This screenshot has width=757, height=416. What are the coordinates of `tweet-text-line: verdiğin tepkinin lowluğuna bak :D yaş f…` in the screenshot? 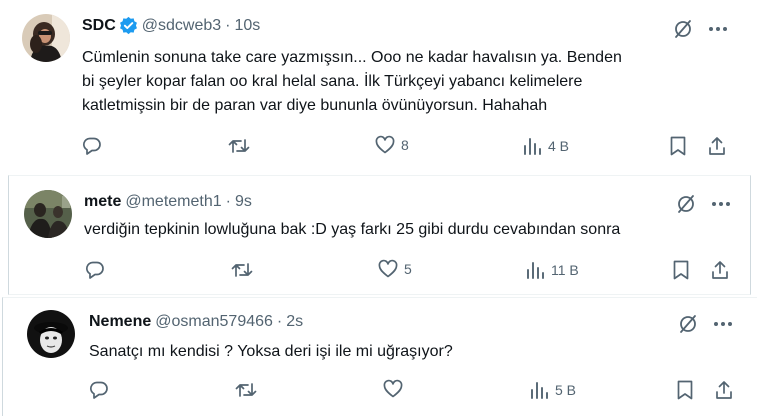 It's located at (352, 229).